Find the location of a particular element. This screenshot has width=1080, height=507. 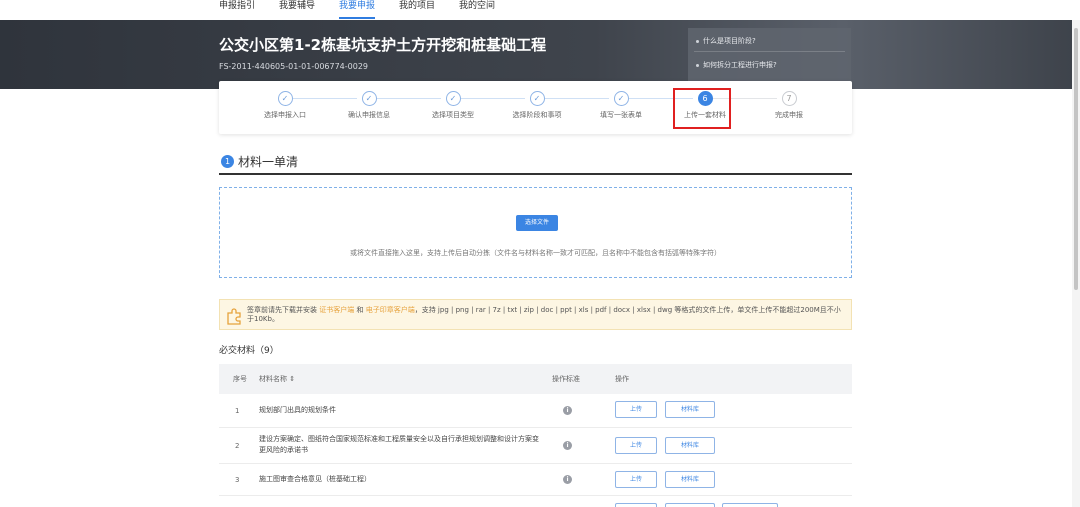

material-name: 规划部门出具的规划条件 is located at coordinates (297, 410).